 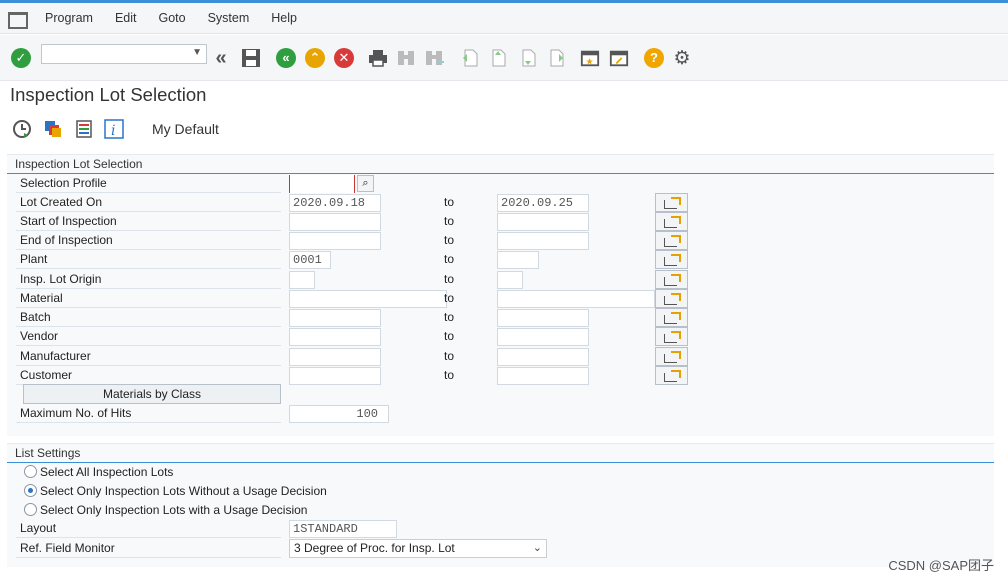 I want to click on manufacturer-from, so click(x=335, y=357).